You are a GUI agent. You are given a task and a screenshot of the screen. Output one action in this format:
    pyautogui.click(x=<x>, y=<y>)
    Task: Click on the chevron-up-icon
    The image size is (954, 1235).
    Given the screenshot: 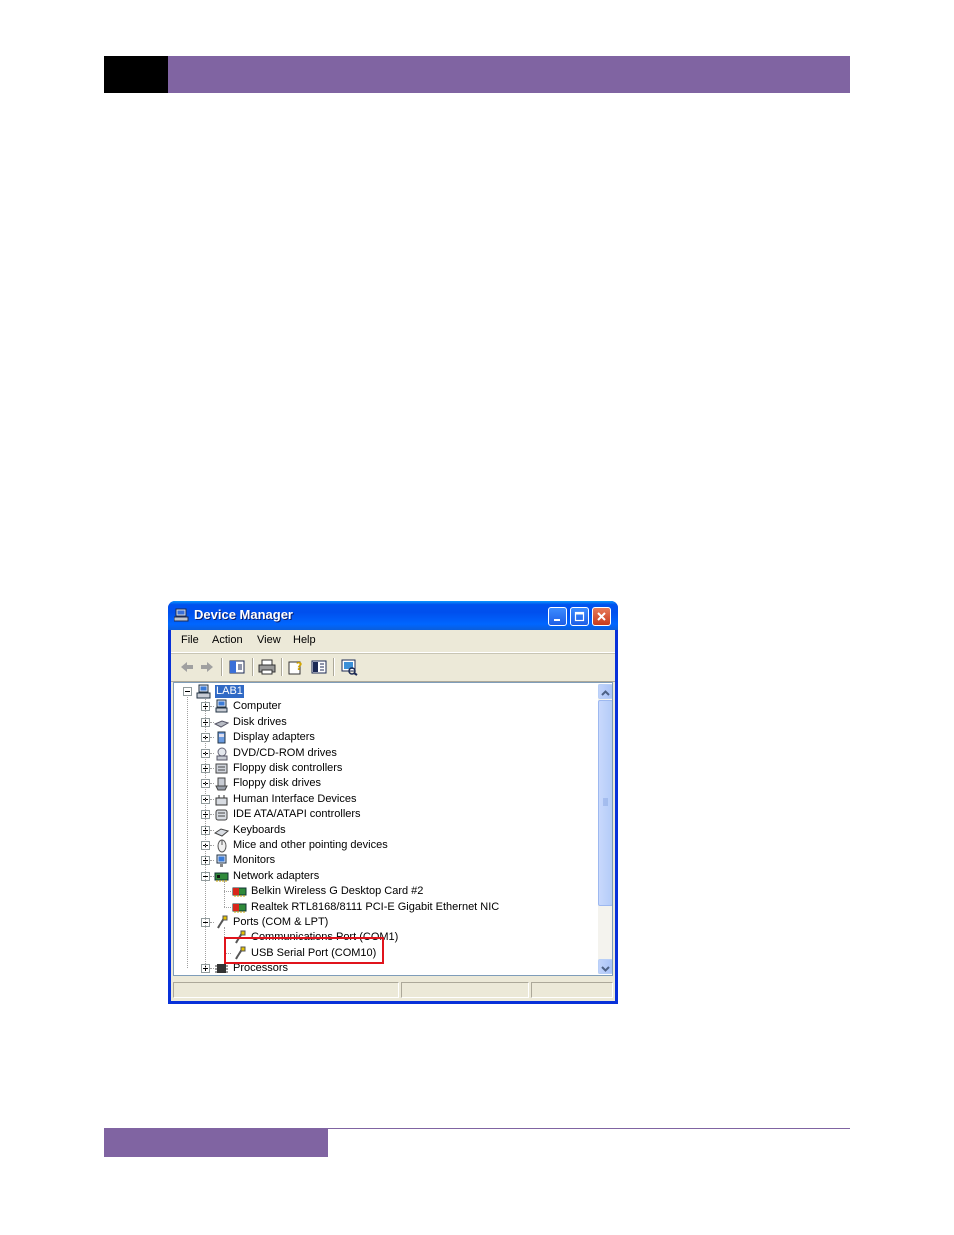 What is the action you would take?
    pyautogui.click(x=605, y=693)
    